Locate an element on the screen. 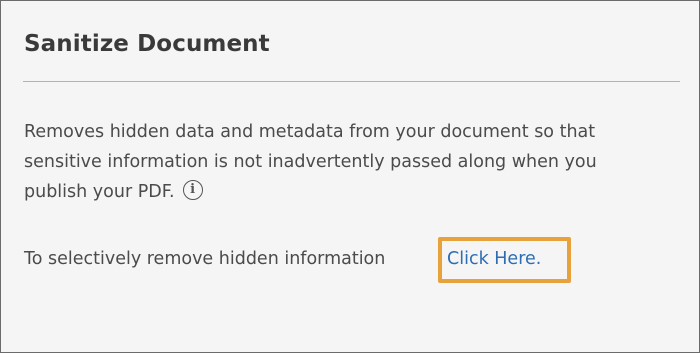 This screenshot has width=700, height=353. info-icon: i is located at coordinates (192, 190).